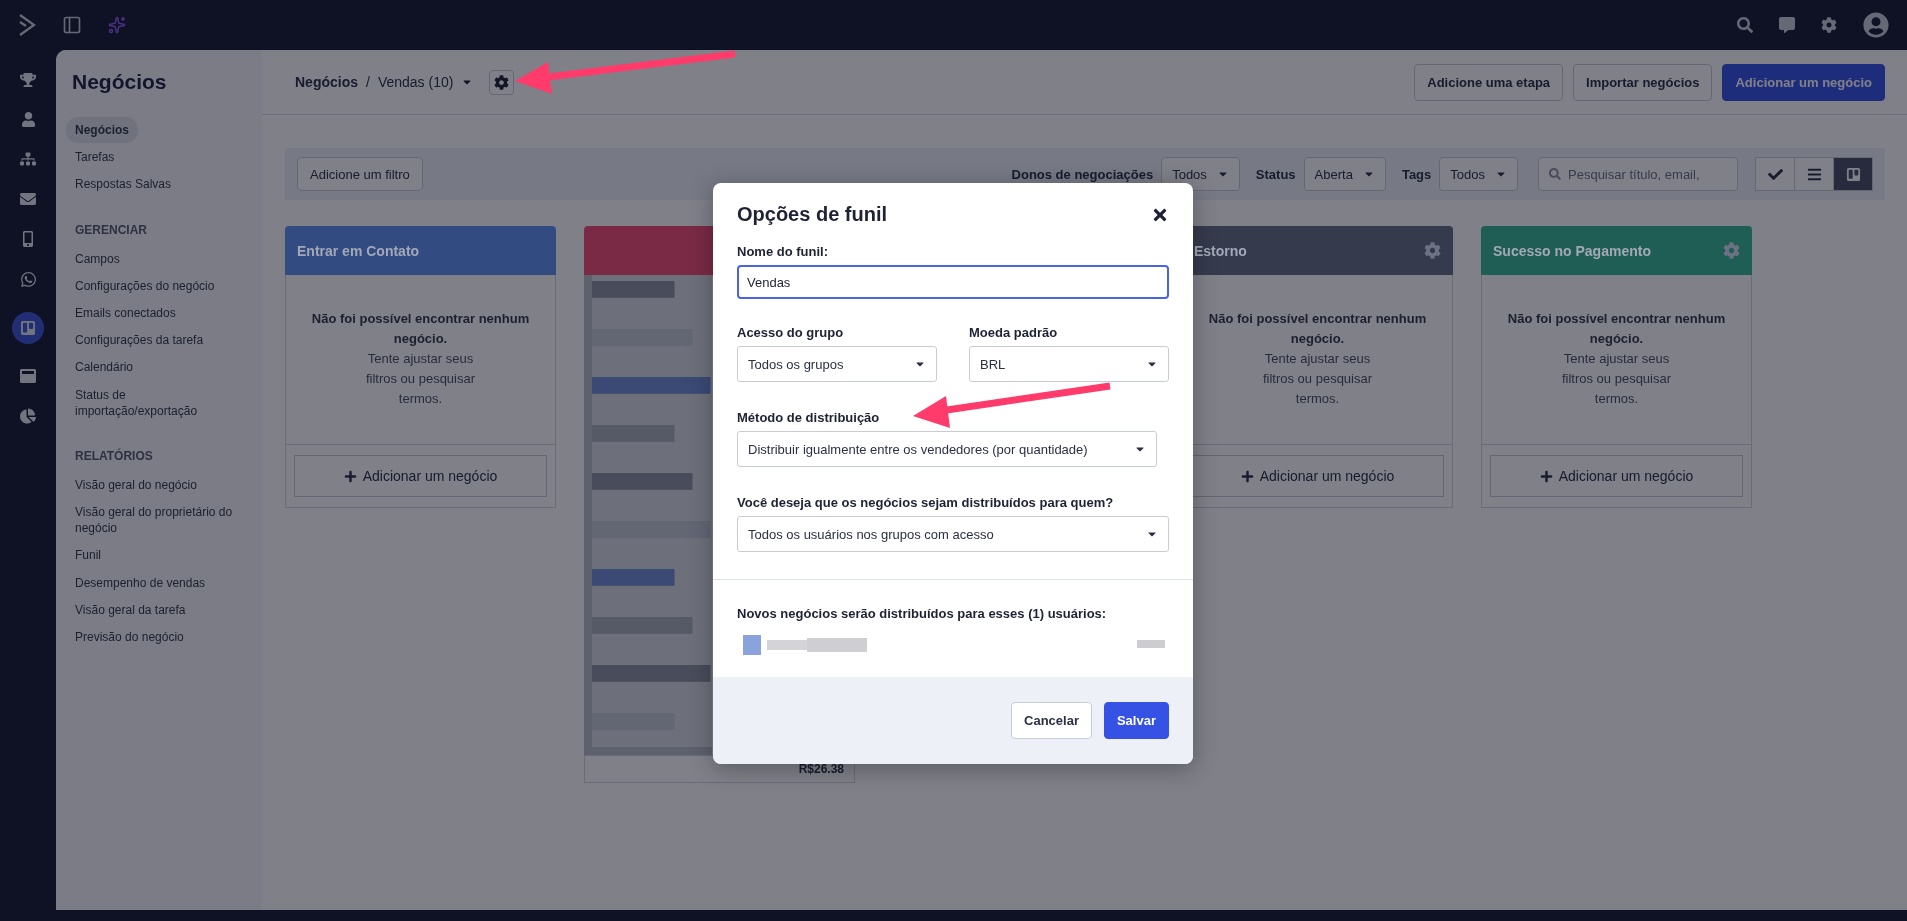 This screenshot has height=921, width=1907. I want to click on list-icon, so click(1814, 174).